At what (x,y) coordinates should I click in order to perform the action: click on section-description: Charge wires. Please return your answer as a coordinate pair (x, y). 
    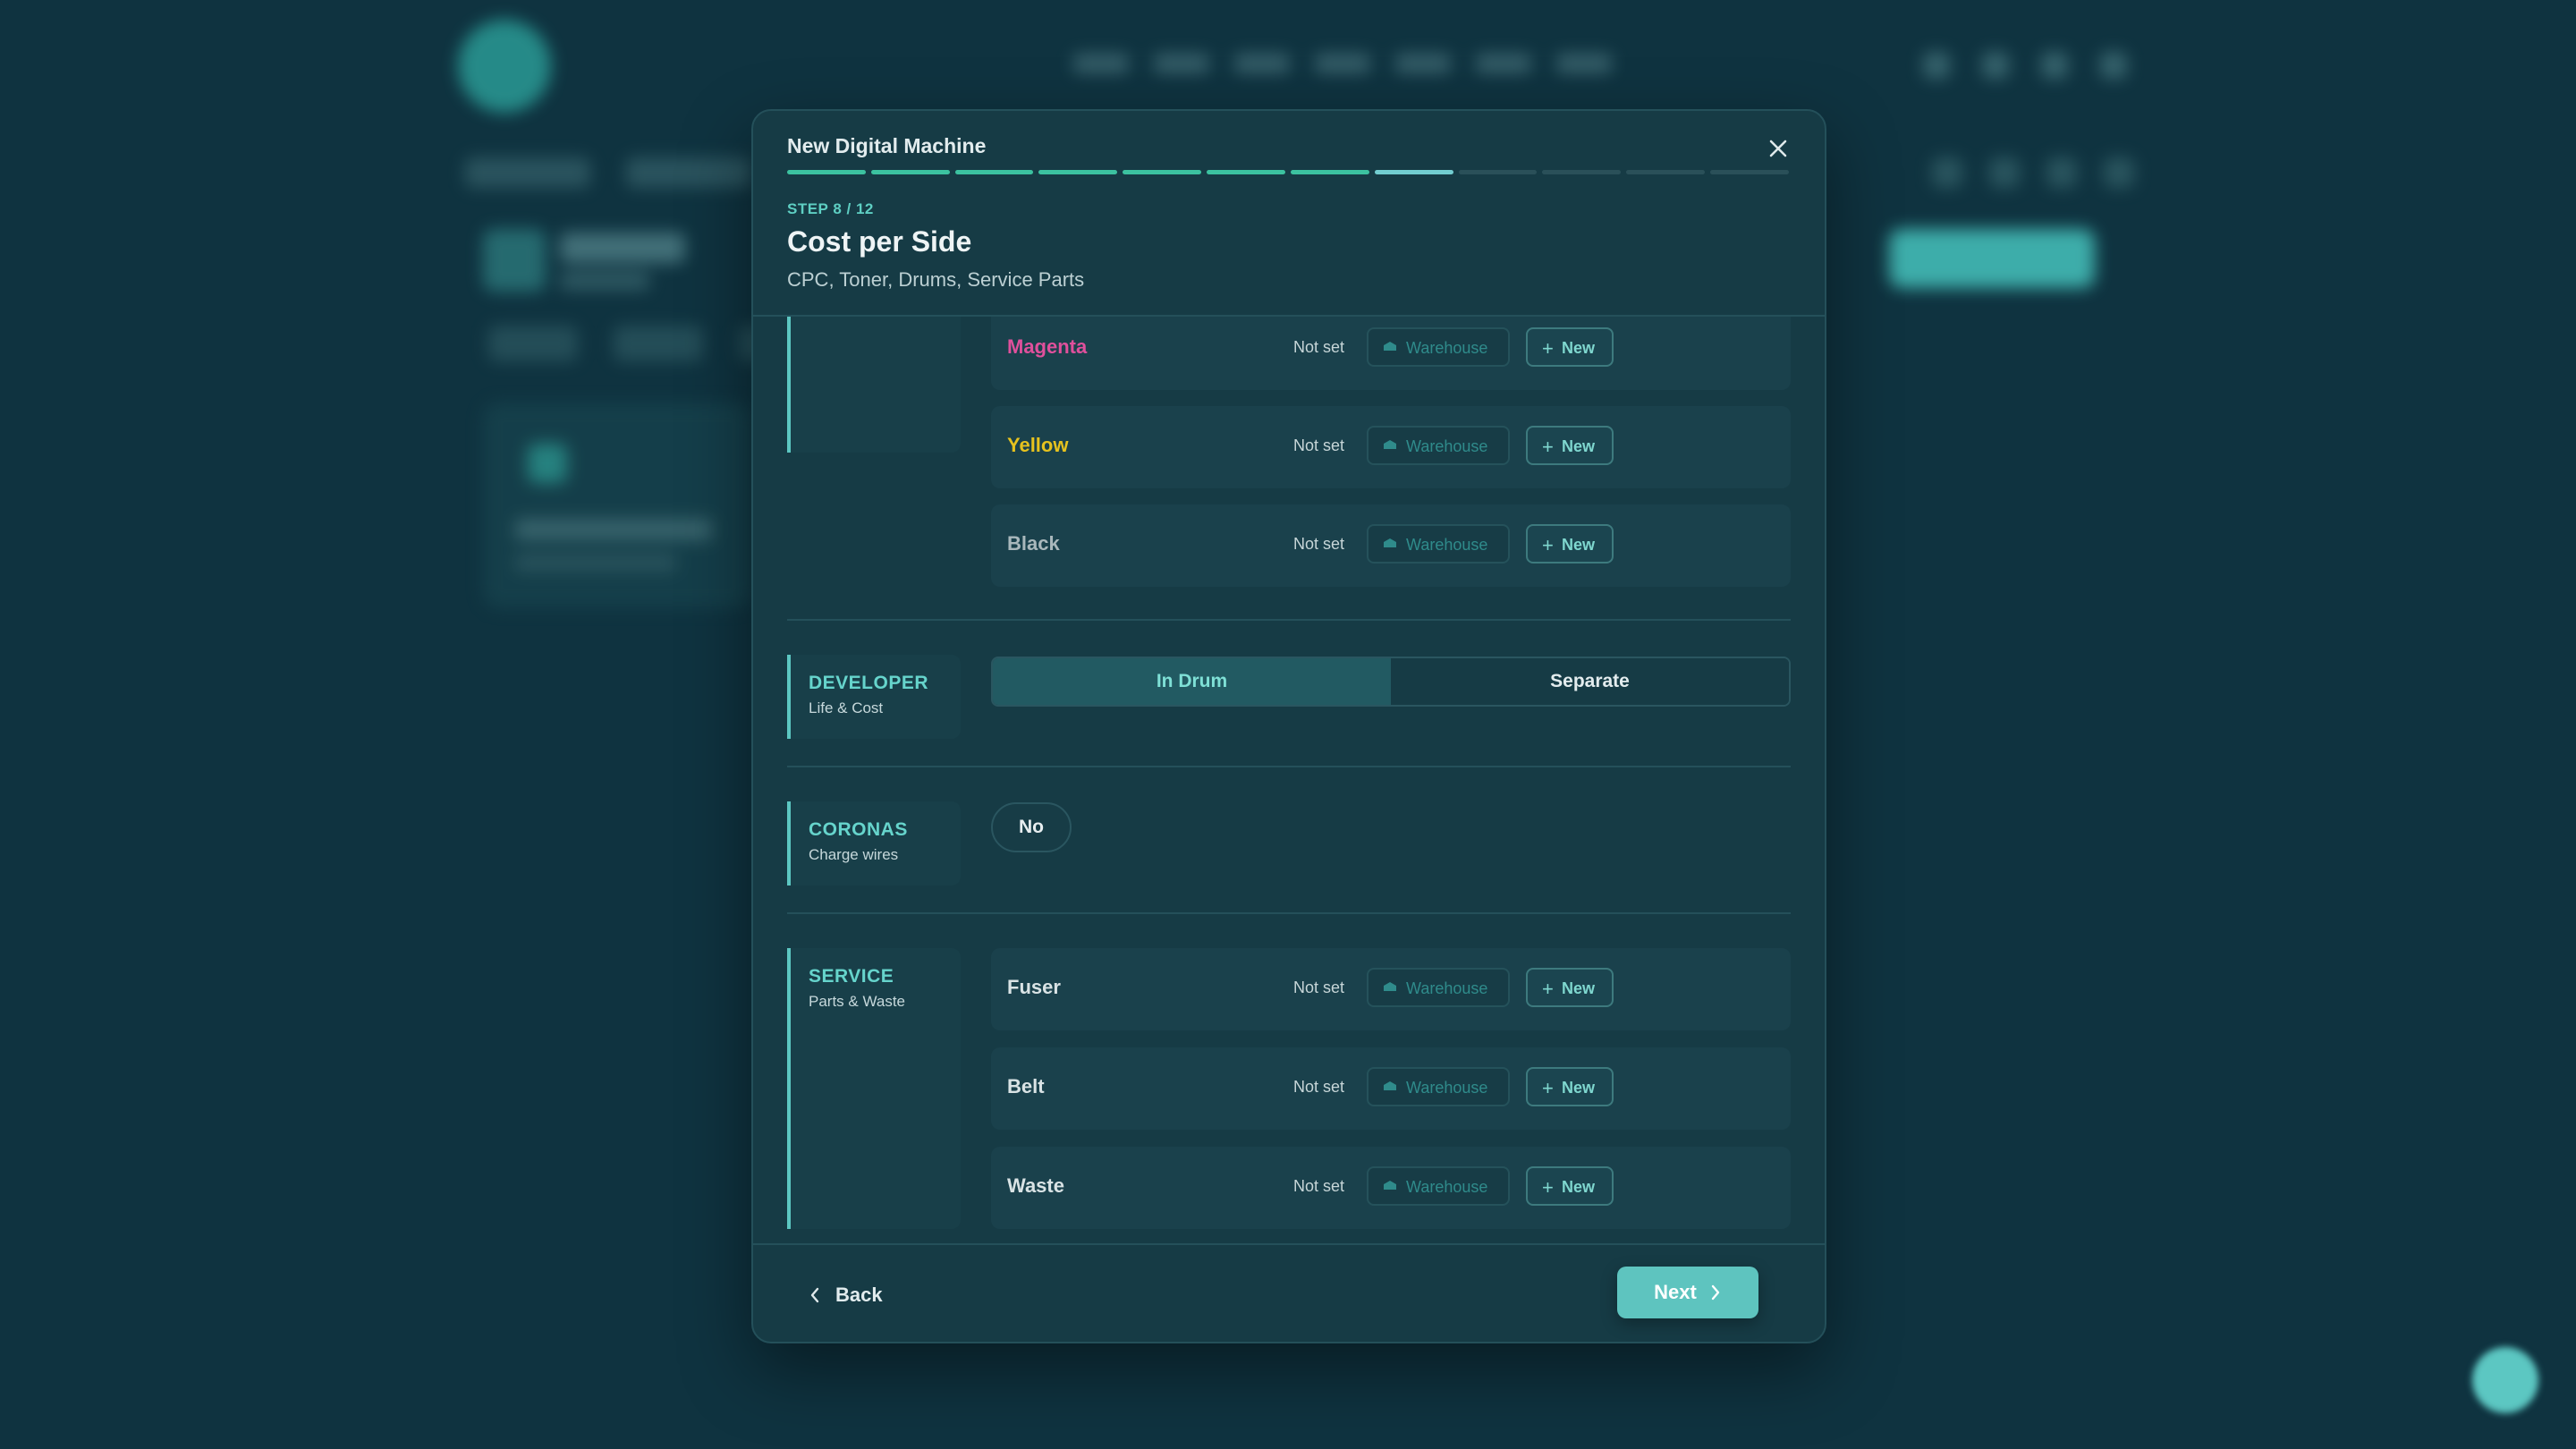
    Looking at the image, I should click on (854, 854).